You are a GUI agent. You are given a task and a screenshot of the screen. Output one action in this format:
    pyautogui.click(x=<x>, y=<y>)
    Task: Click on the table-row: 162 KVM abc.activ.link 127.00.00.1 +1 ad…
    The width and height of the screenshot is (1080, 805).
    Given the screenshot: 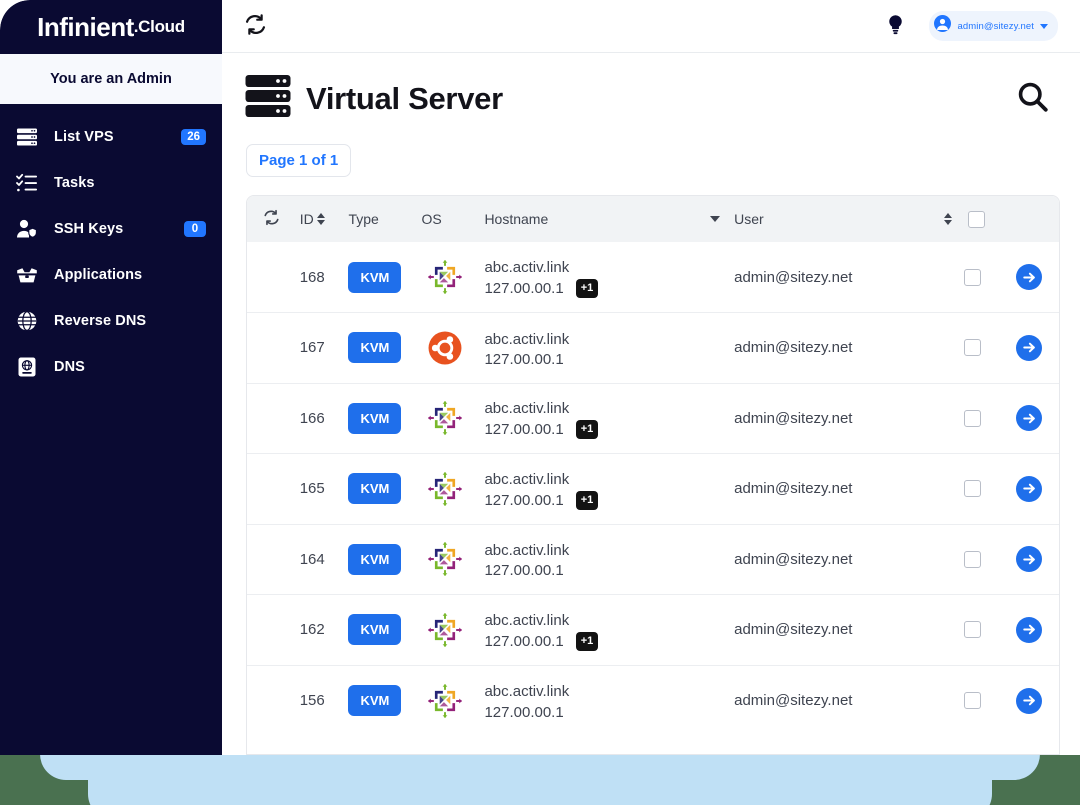 What is the action you would take?
    pyautogui.click(x=653, y=629)
    